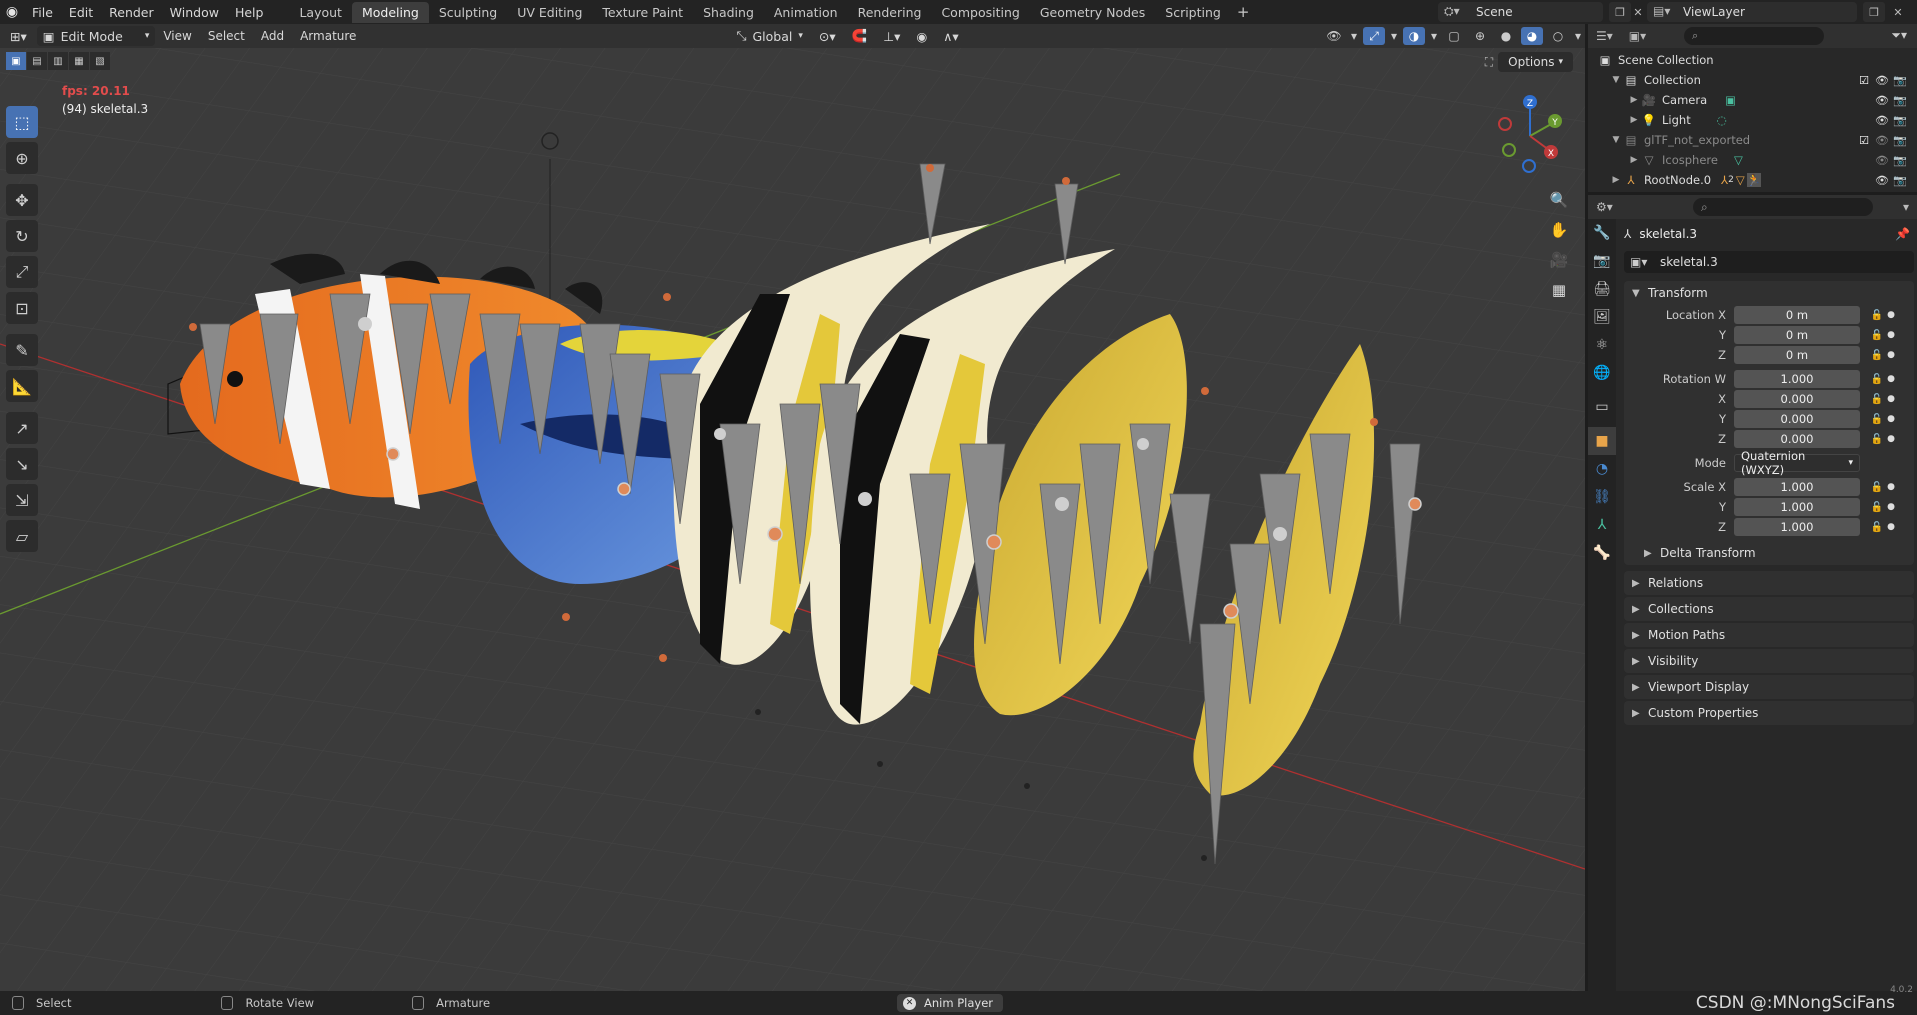  I want to click on camera-view-icon: 🎥, so click(1559, 260).